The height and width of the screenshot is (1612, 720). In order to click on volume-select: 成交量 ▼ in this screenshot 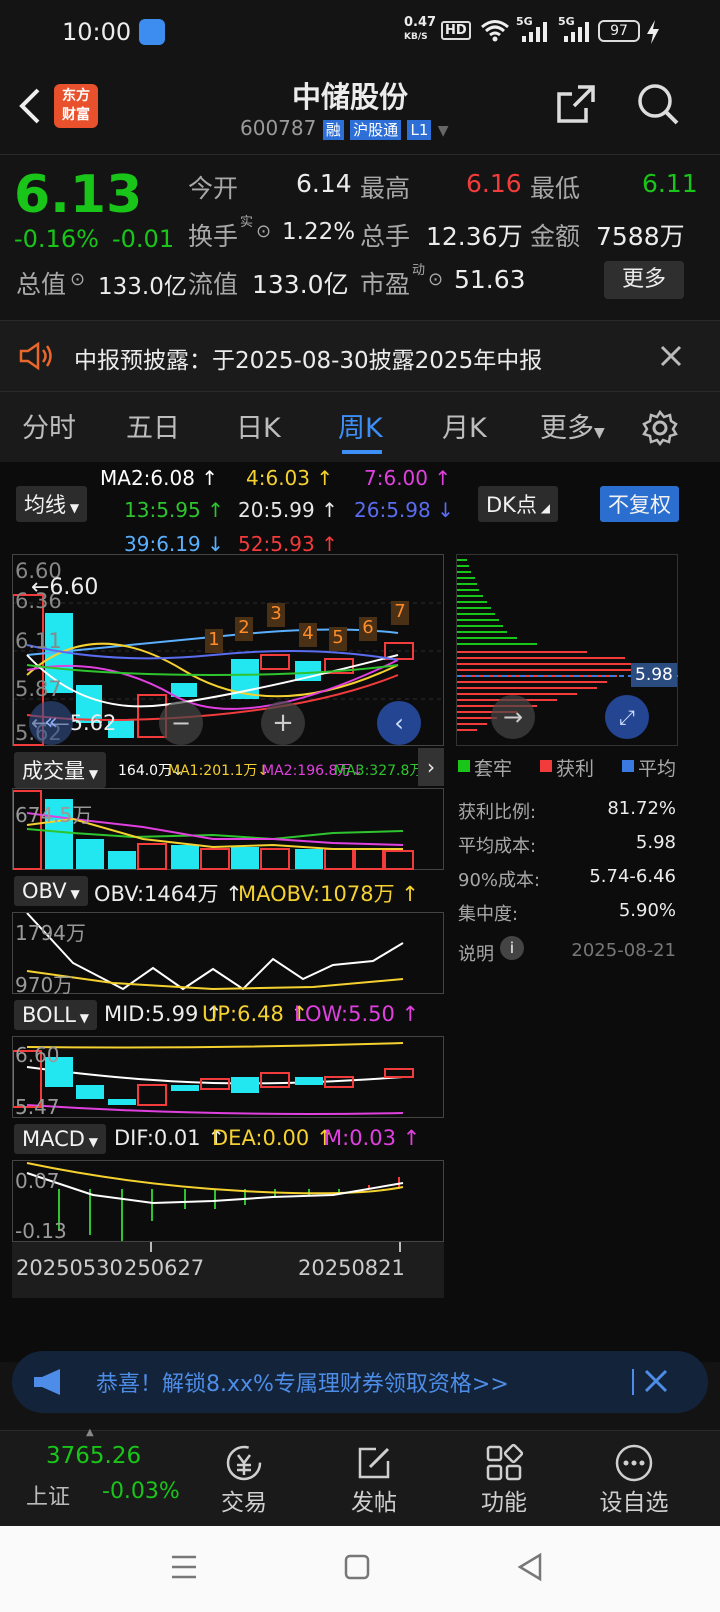, I will do `click(60, 770)`.